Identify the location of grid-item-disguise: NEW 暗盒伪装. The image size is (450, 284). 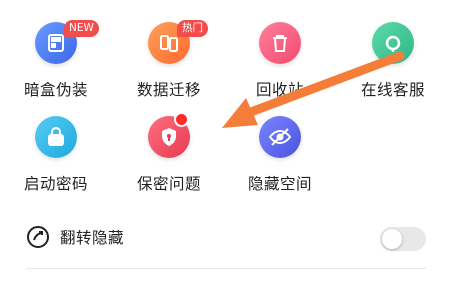
(56, 61).